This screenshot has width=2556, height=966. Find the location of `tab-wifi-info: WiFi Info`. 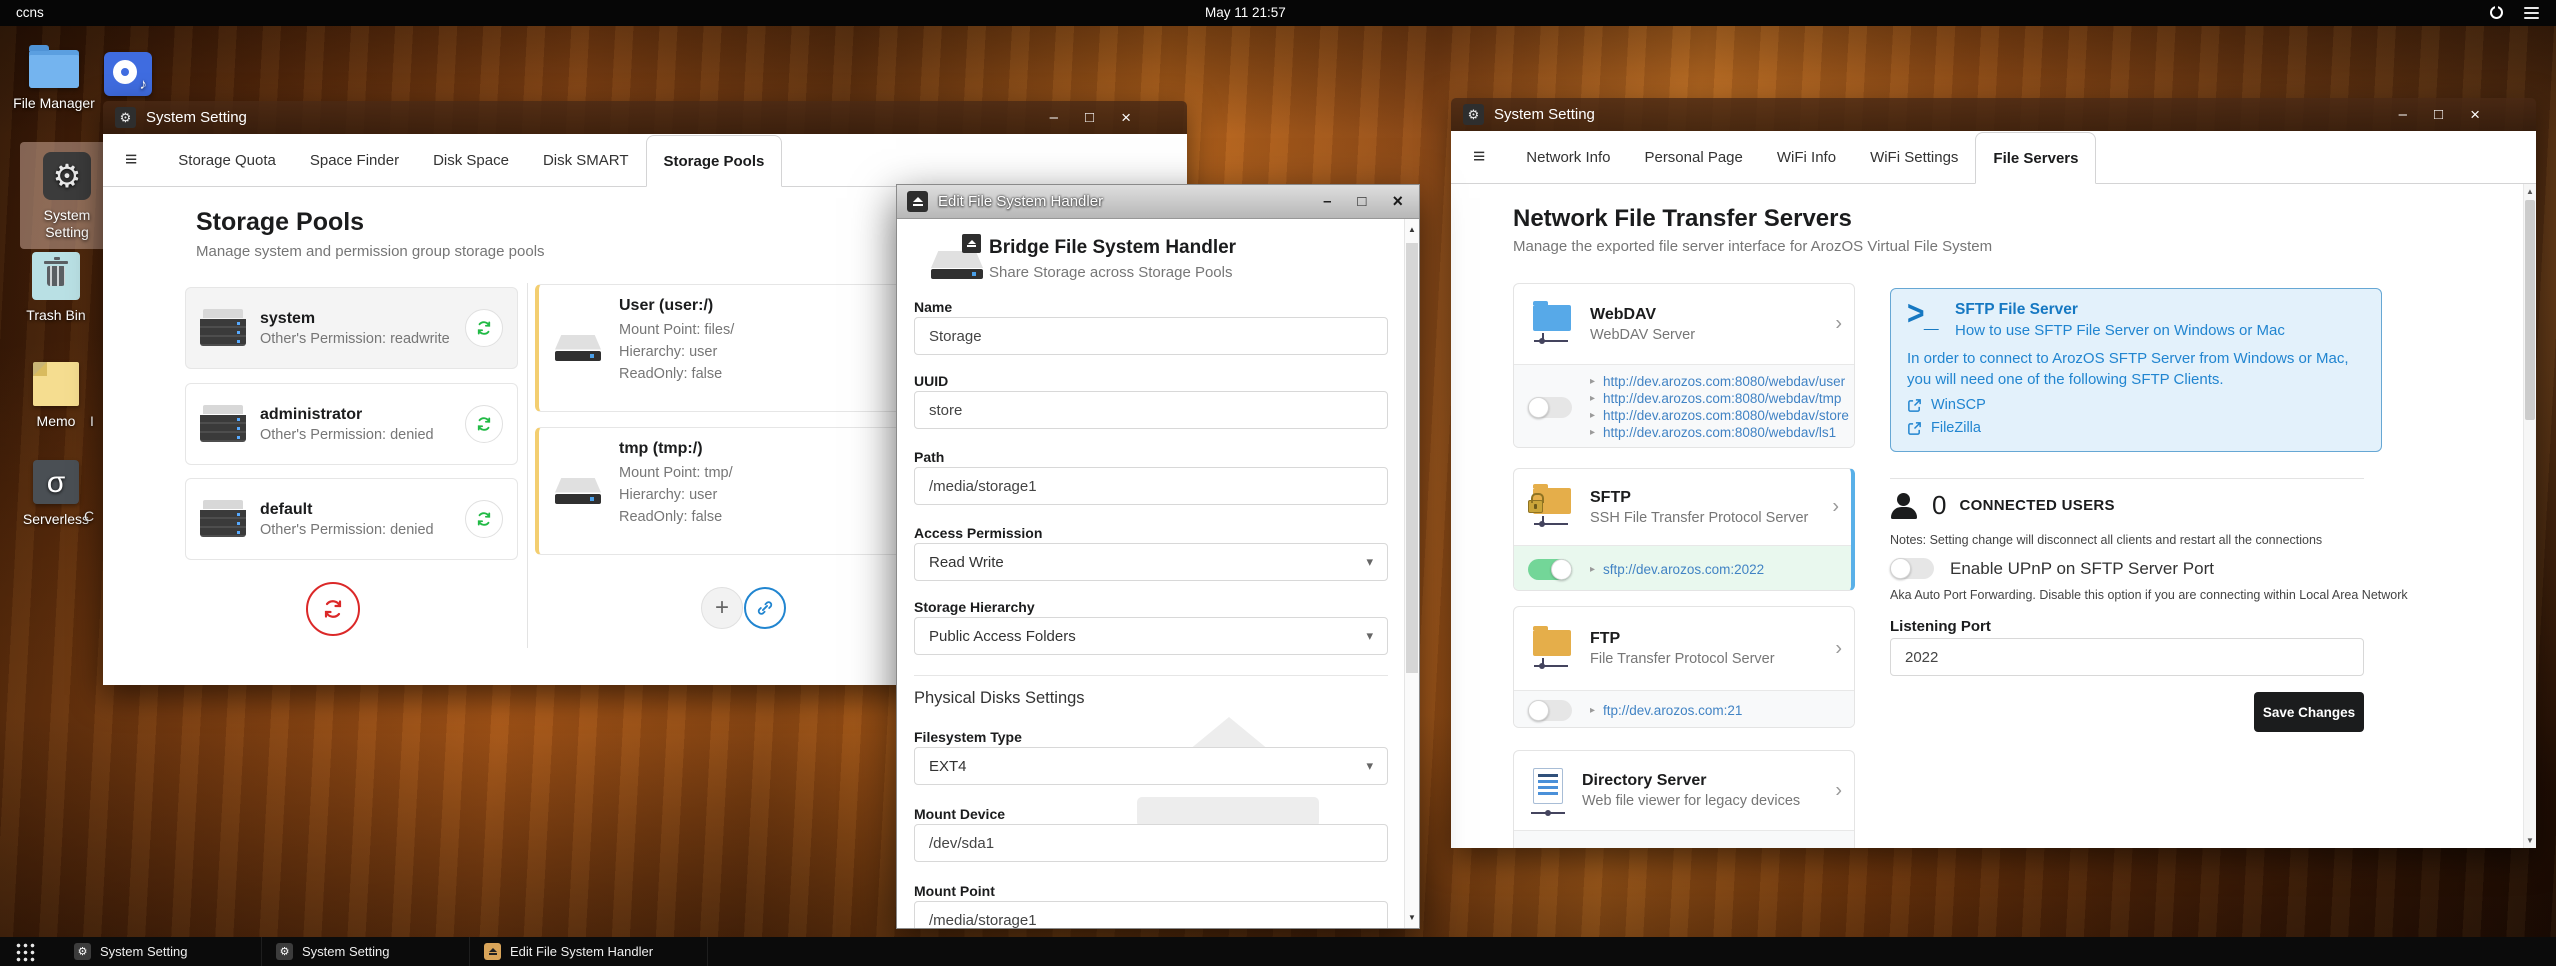

tab-wifi-info: WiFi Info is located at coordinates (1806, 157).